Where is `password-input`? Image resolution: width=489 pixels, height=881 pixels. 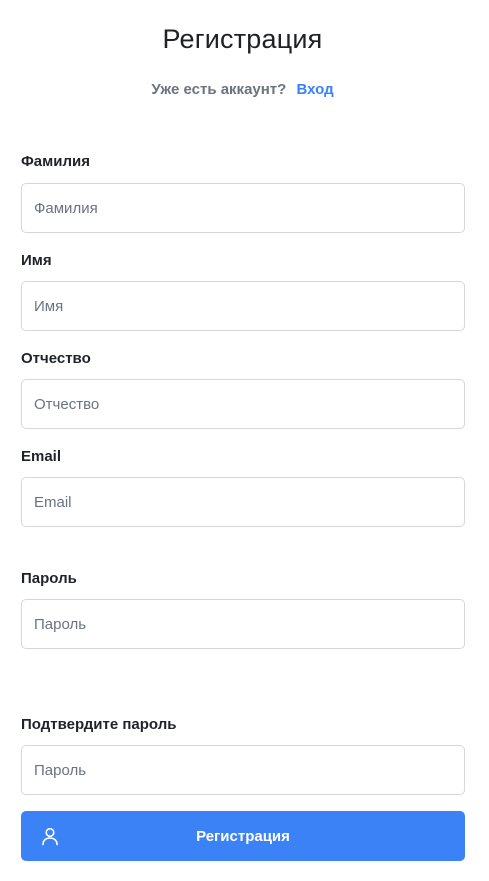
password-input is located at coordinates (243, 624).